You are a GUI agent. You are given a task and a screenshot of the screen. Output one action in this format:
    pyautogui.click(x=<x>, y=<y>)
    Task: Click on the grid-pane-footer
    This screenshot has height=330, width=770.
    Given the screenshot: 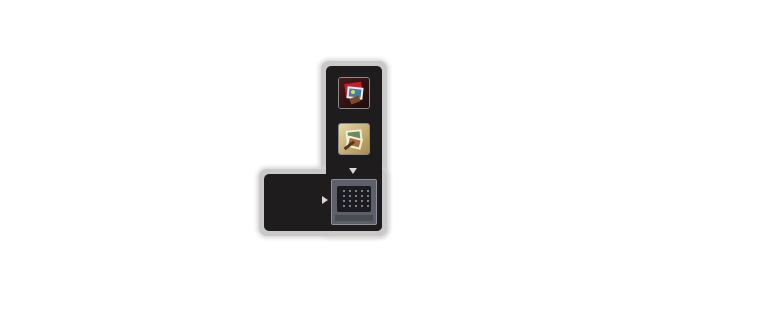 What is the action you would take?
    pyautogui.click(x=354, y=218)
    